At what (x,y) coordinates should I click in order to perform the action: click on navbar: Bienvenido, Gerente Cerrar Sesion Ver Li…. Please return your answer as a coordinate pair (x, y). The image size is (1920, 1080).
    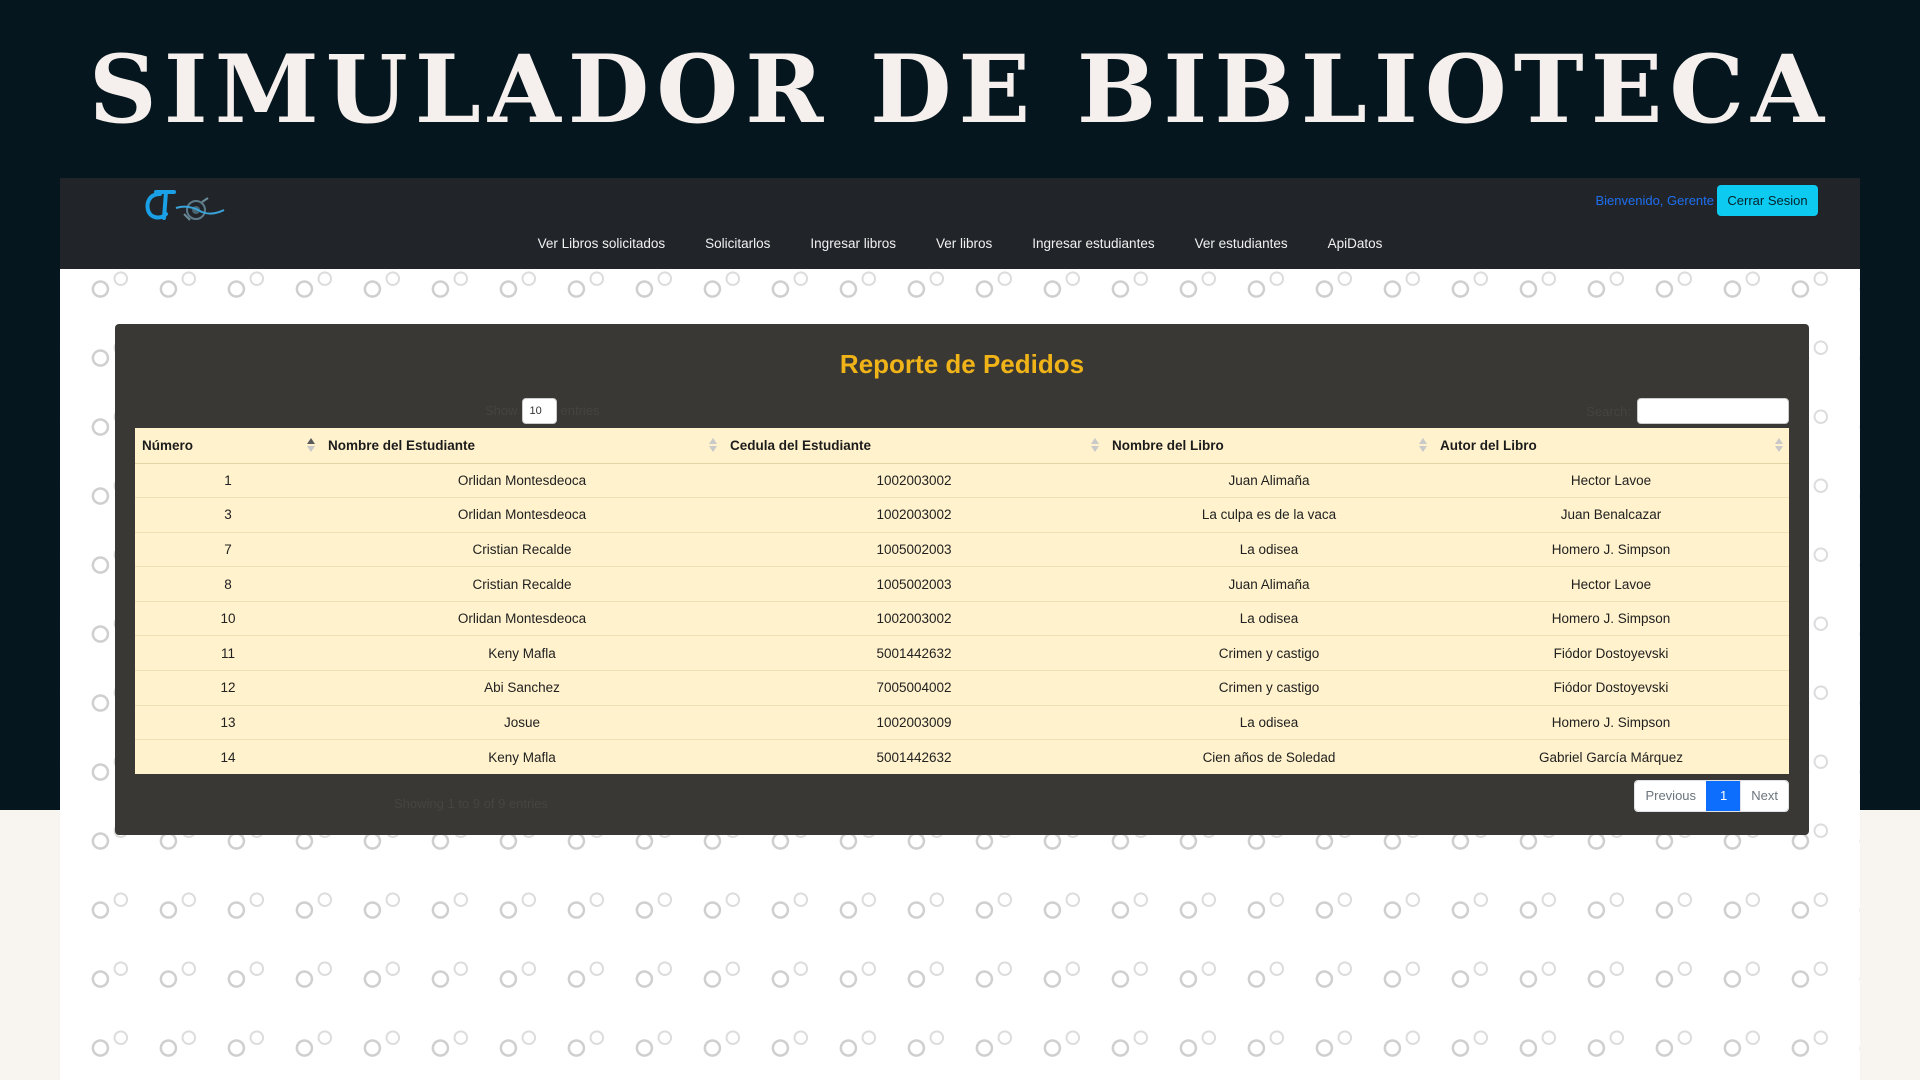
    Looking at the image, I should click on (960, 223).